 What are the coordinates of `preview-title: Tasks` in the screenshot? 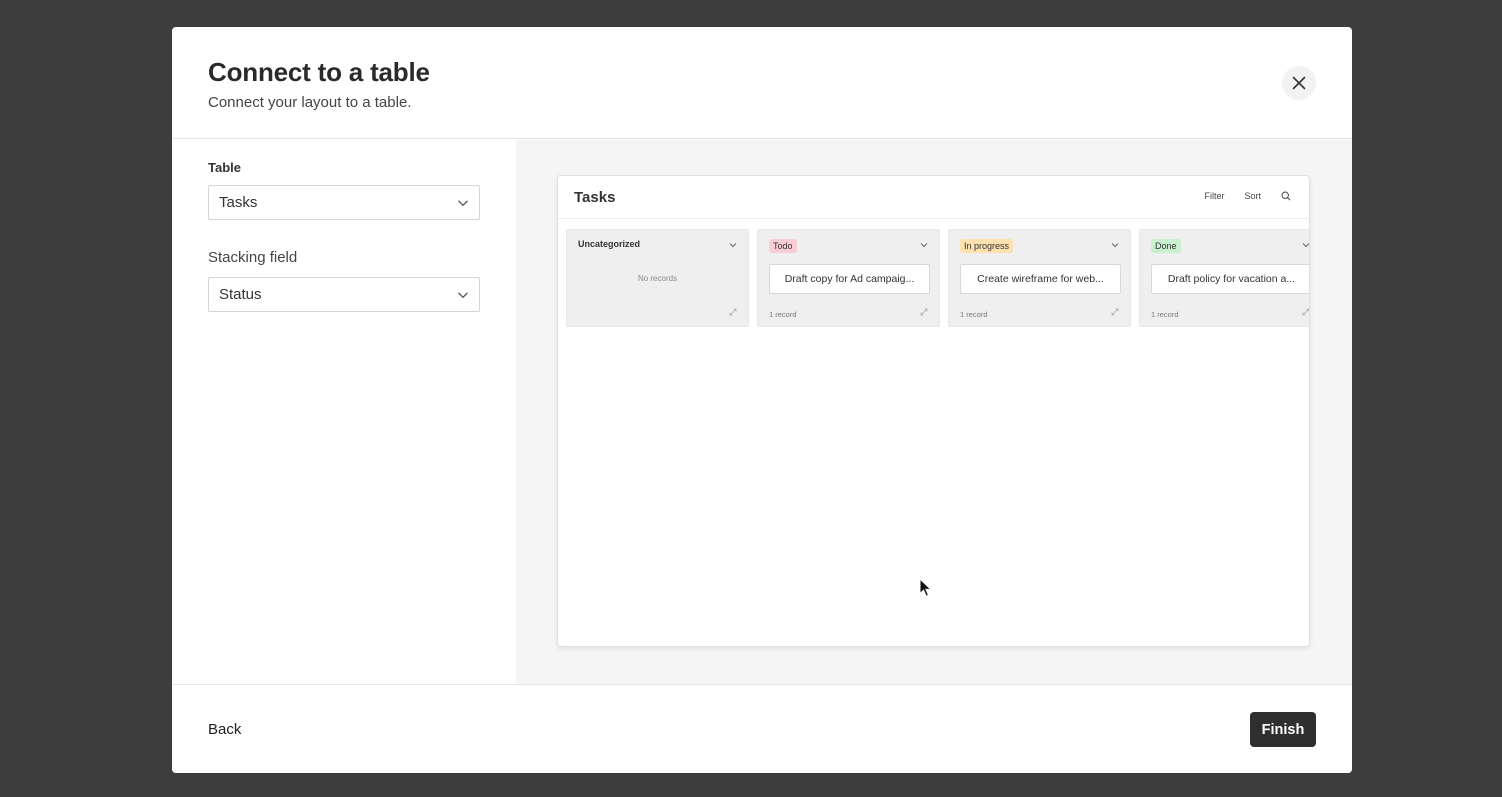 It's located at (595, 197).